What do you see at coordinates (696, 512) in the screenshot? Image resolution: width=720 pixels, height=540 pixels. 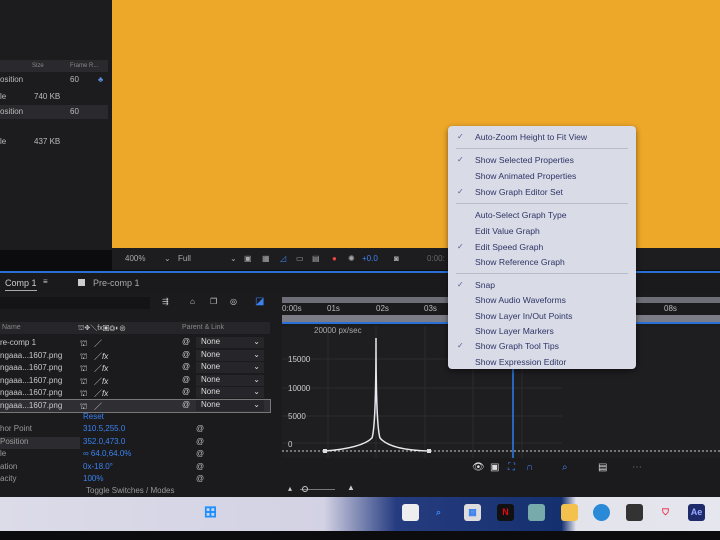 I see `after-effects-icon: Ae` at bounding box center [696, 512].